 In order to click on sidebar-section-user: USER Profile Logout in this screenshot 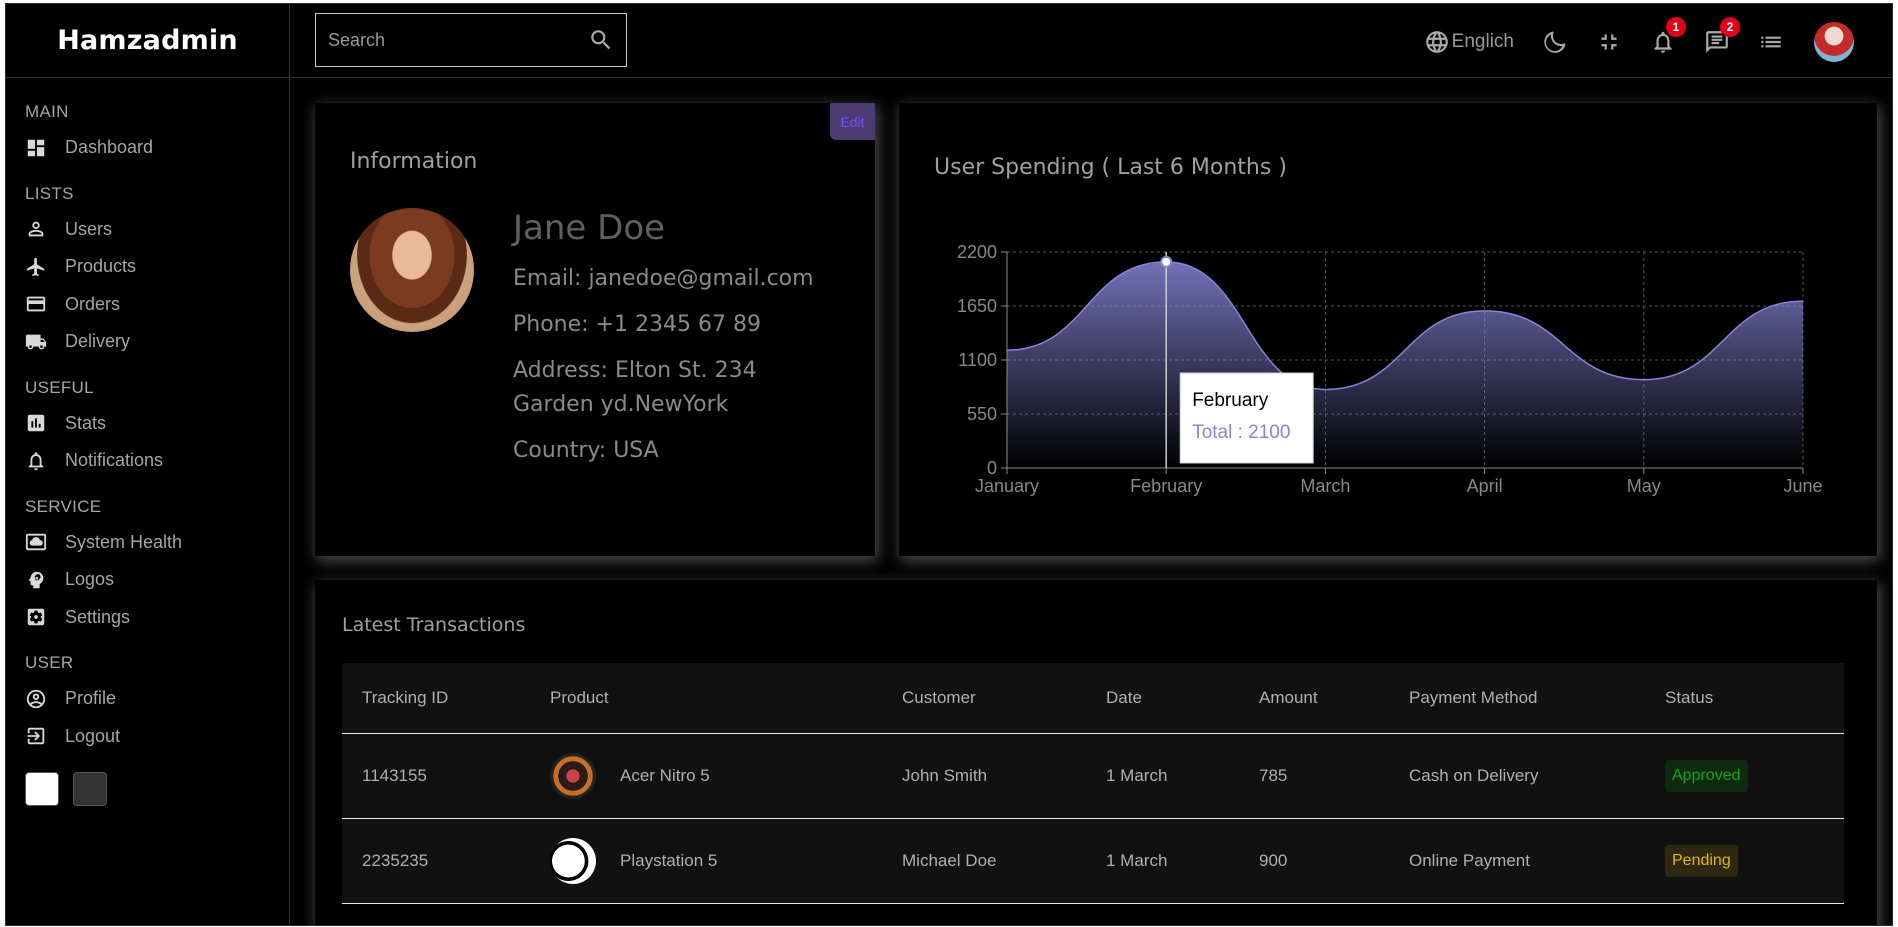, I will do `click(157, 704)`.